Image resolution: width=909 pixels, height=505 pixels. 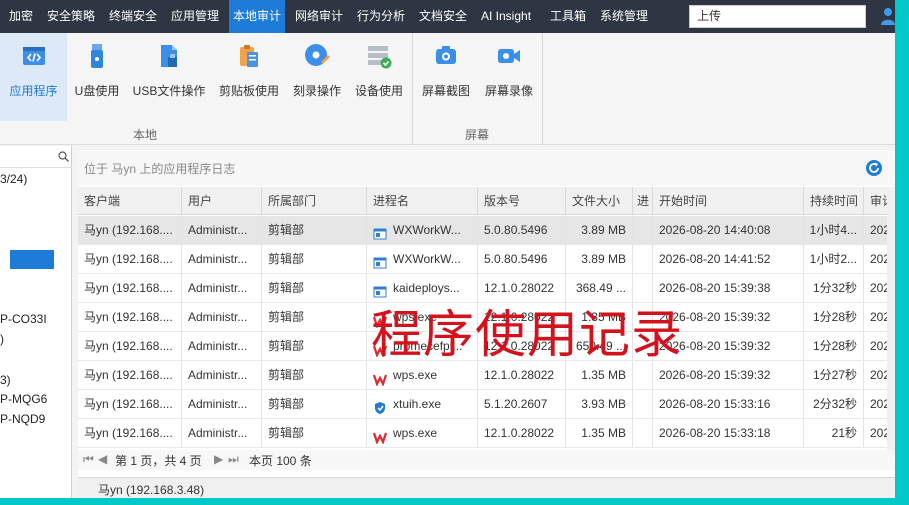 I want to click on tree-node: 3), so click(x=5, y=380).